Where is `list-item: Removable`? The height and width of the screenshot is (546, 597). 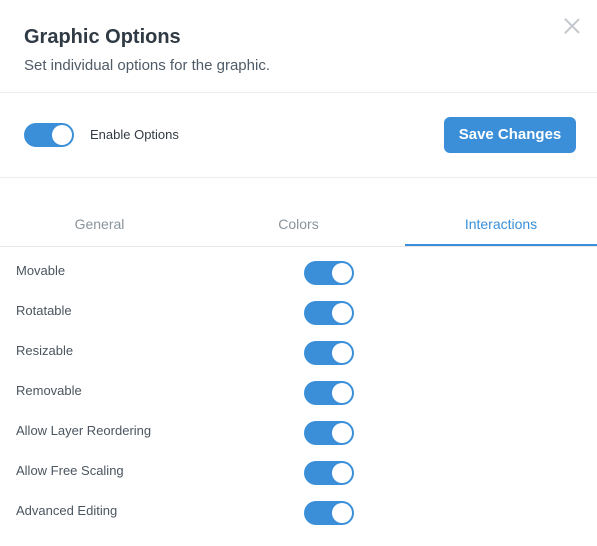
list-item: Removable is located at coordinates (298, 395).